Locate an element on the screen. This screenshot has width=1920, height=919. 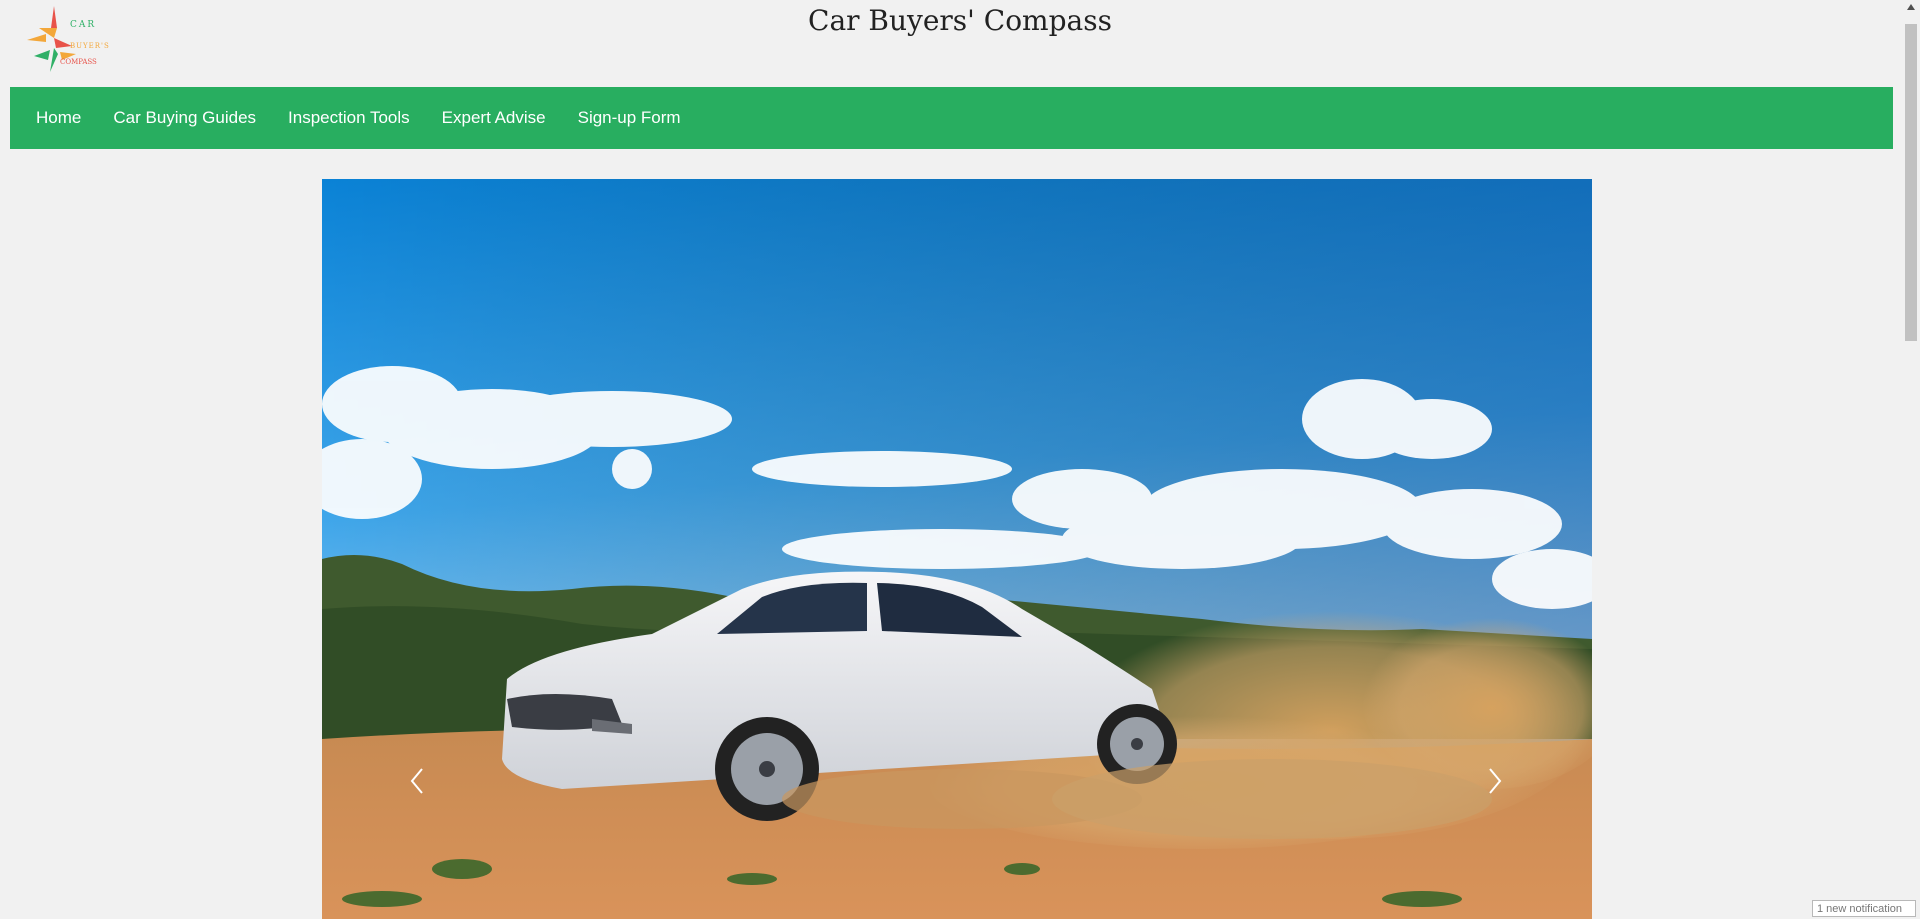
logo-text-line2: BUYER'S is located at coordinates (90, 46).